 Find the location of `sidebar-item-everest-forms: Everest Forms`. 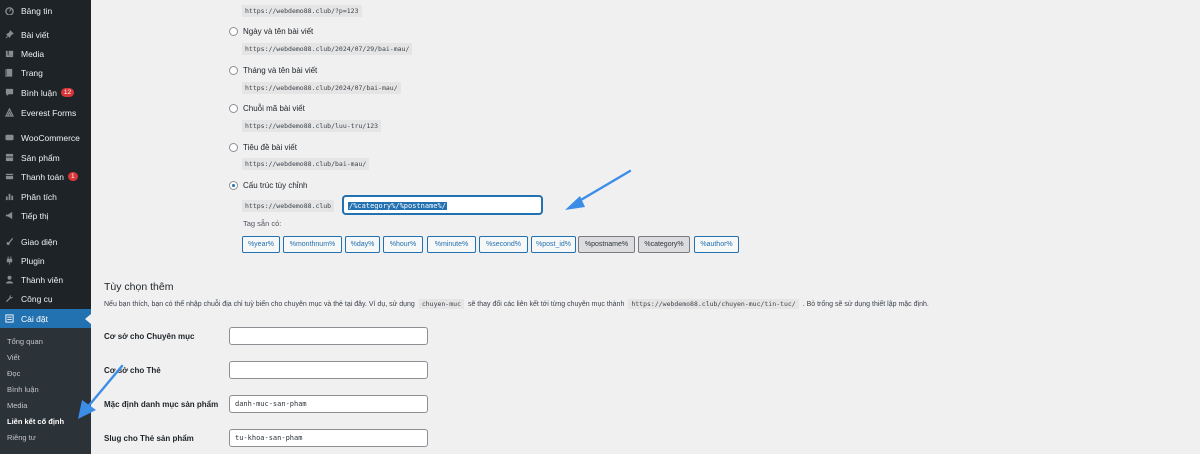

sidebar-item-everest-forms: Everest Forms is located at coordinates (45, 112).